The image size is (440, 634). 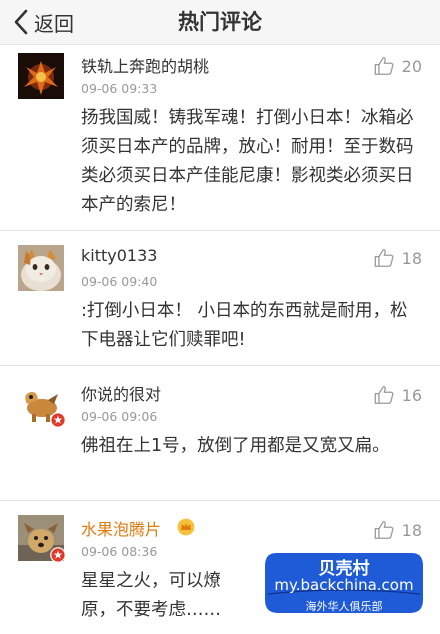 I want to click on page-title: 热门评论, so click(x=220, y=22).